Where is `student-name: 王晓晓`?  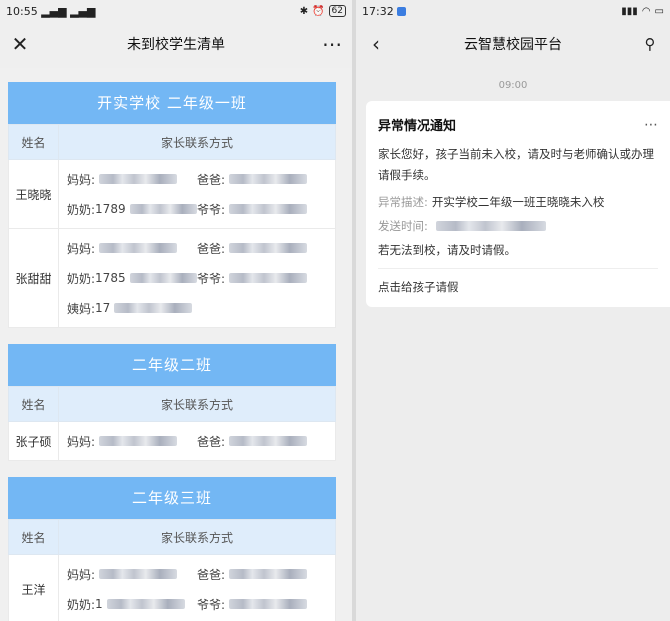
student-name: 王晓晓 is located at coordinates (33, 194).